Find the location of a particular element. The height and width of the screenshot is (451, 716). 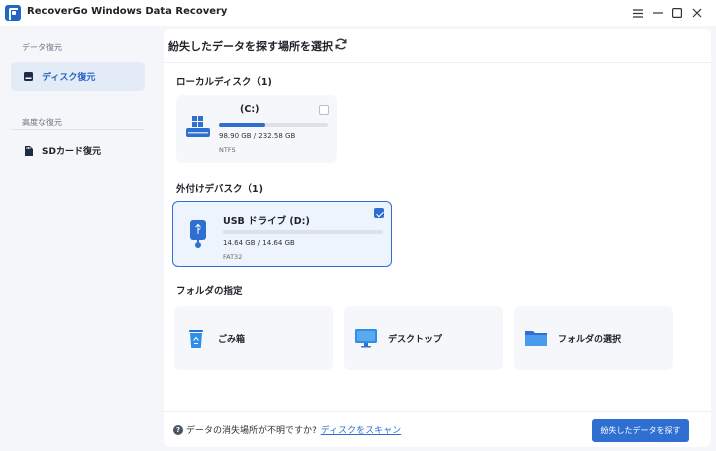

minimize-icon is located at coordinates (658, 13).